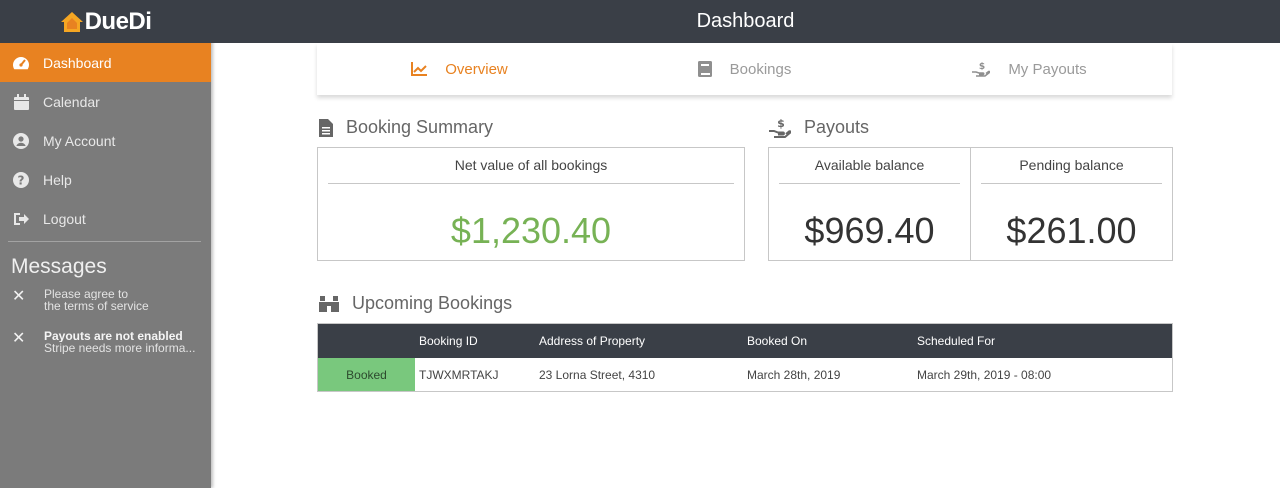 This screenshot has height=488, width=1280. Describe the element at coordinates (105, 218) in the screenshot. I see `sidebar-item-logout: Logout` at that location.